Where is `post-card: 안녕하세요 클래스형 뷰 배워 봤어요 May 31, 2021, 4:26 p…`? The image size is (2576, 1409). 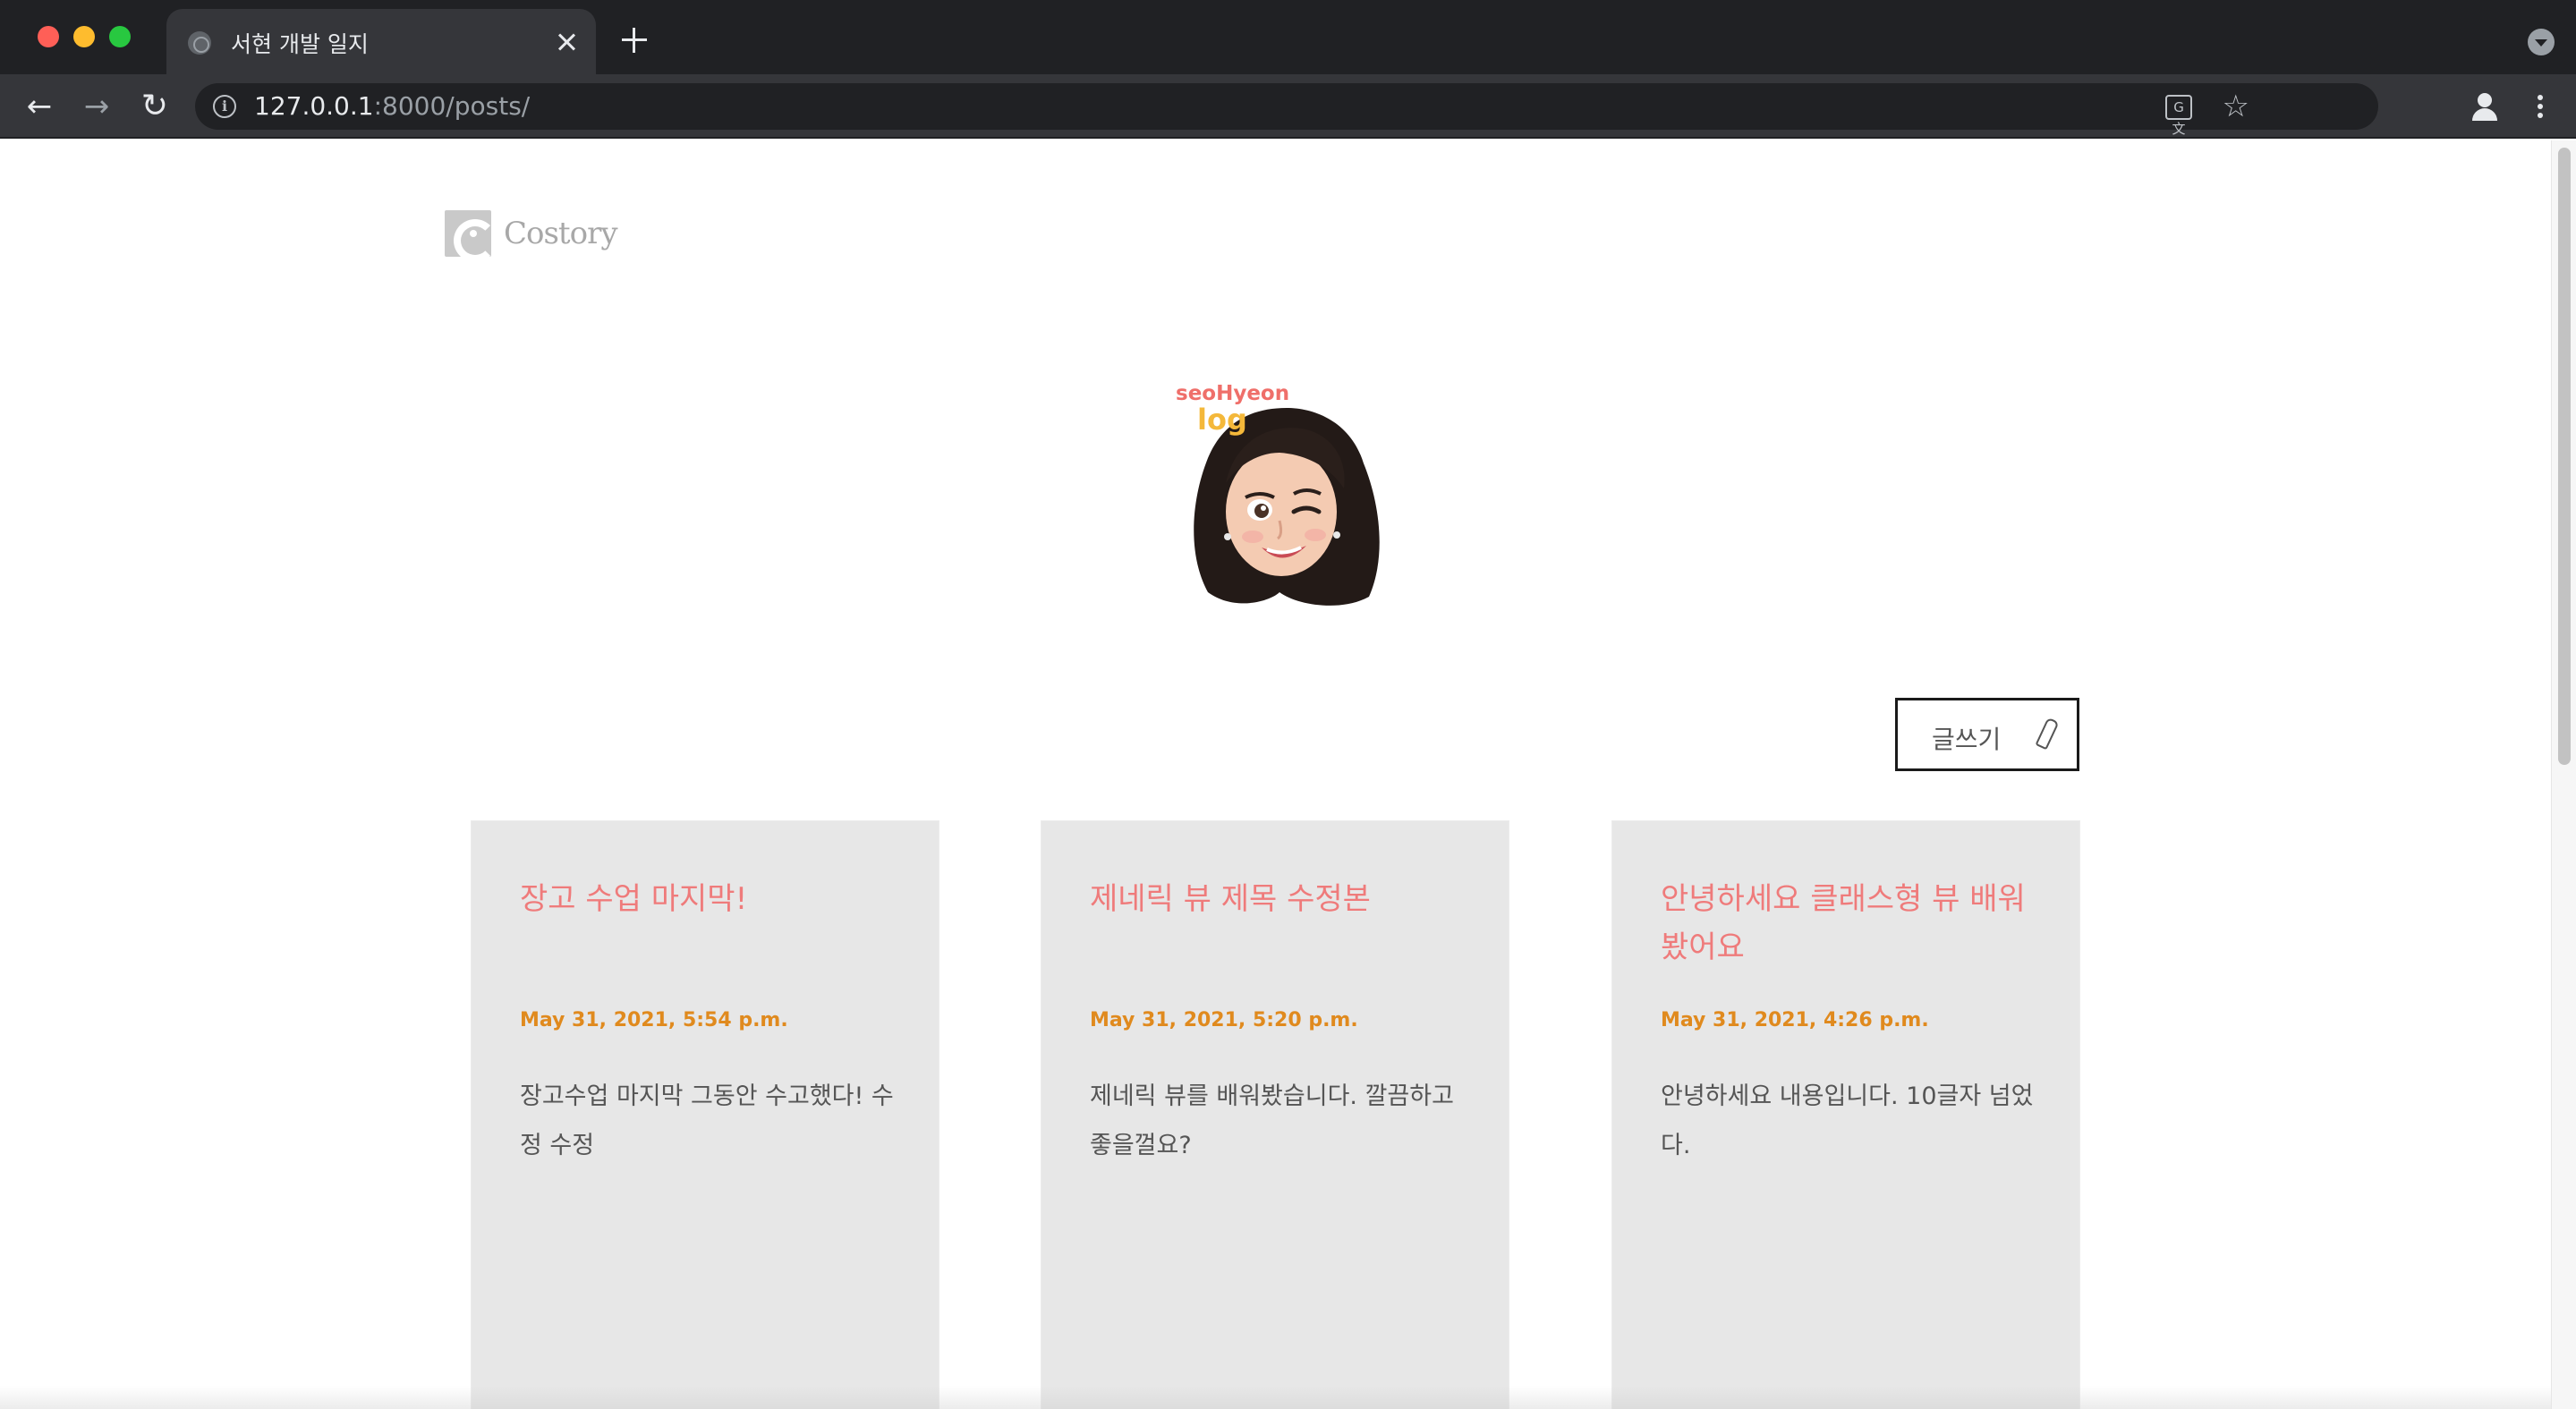
post-card: 안녕하세요 클래스형 뷰 배워 봤어요 May 31, 2021, 4:26 p… is located at coordinates (1845, 1115).